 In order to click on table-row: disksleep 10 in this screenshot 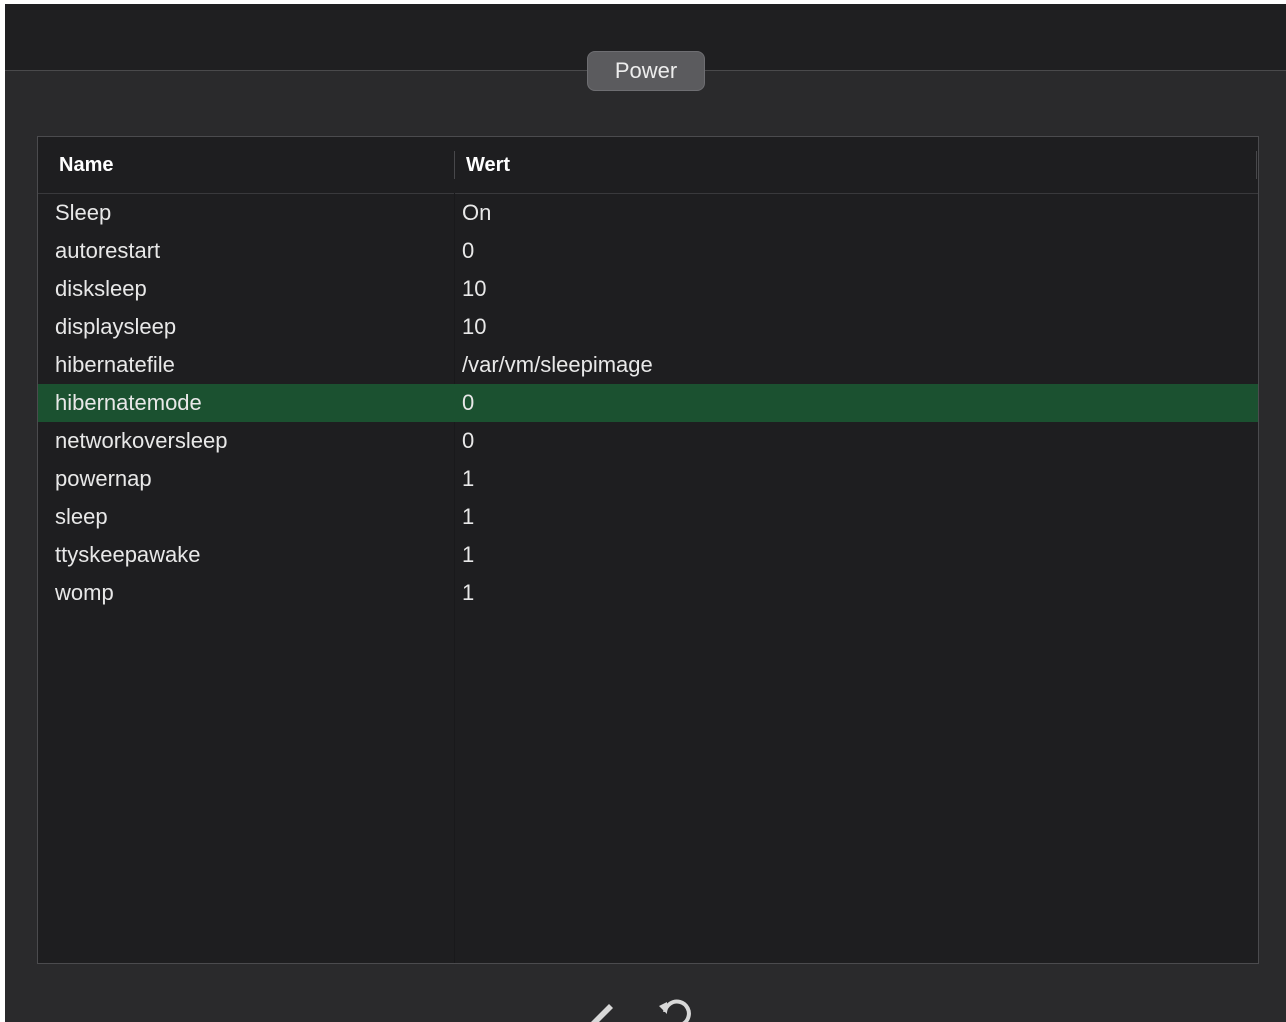, I will do `click(648, 289)`.